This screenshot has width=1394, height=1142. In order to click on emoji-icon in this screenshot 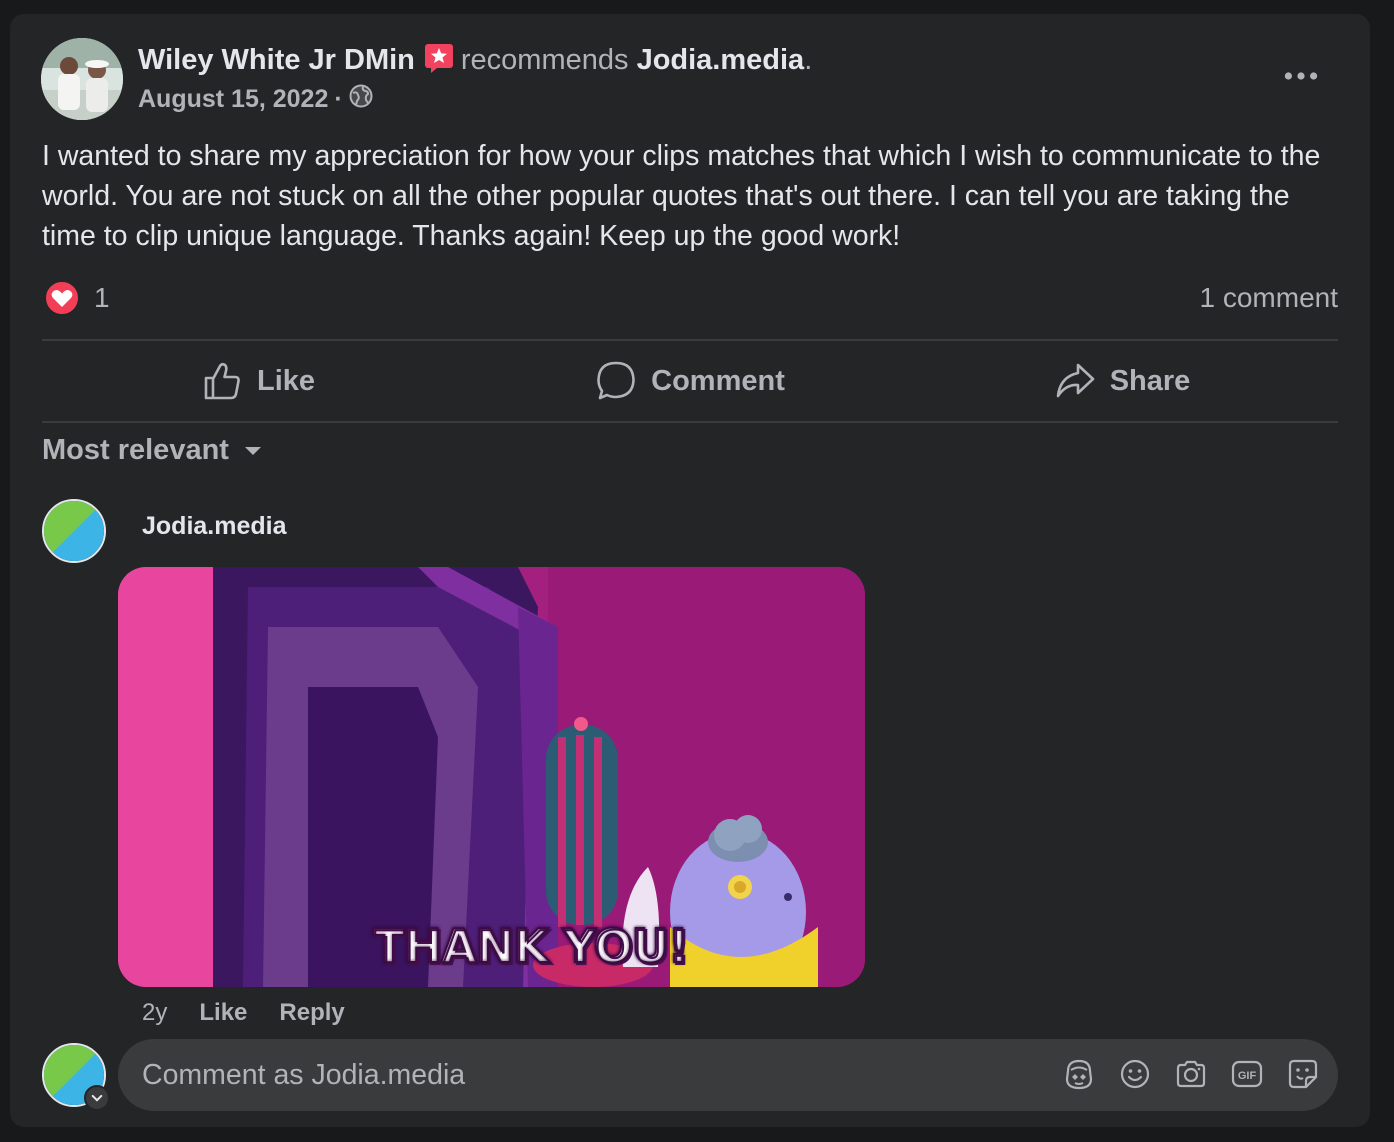, I will do `click(1135, 1074)`.